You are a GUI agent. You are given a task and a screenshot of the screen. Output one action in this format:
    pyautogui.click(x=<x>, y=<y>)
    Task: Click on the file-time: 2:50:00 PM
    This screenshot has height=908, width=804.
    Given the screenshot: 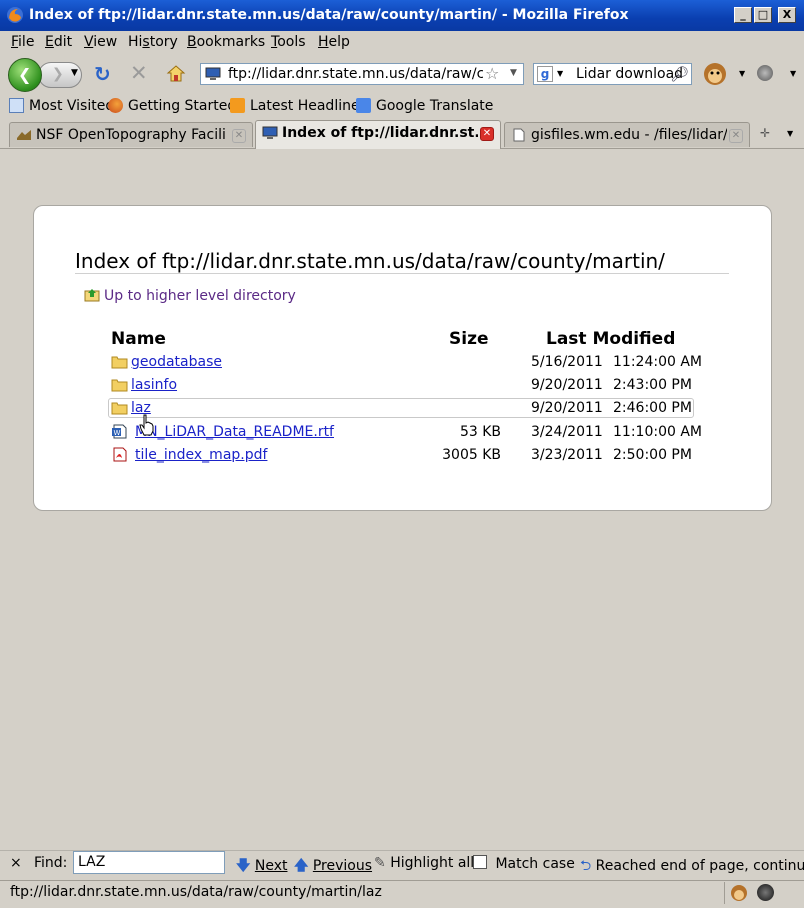 What is the action you would take?
    pyautogui.click(x=652, y=455)
    